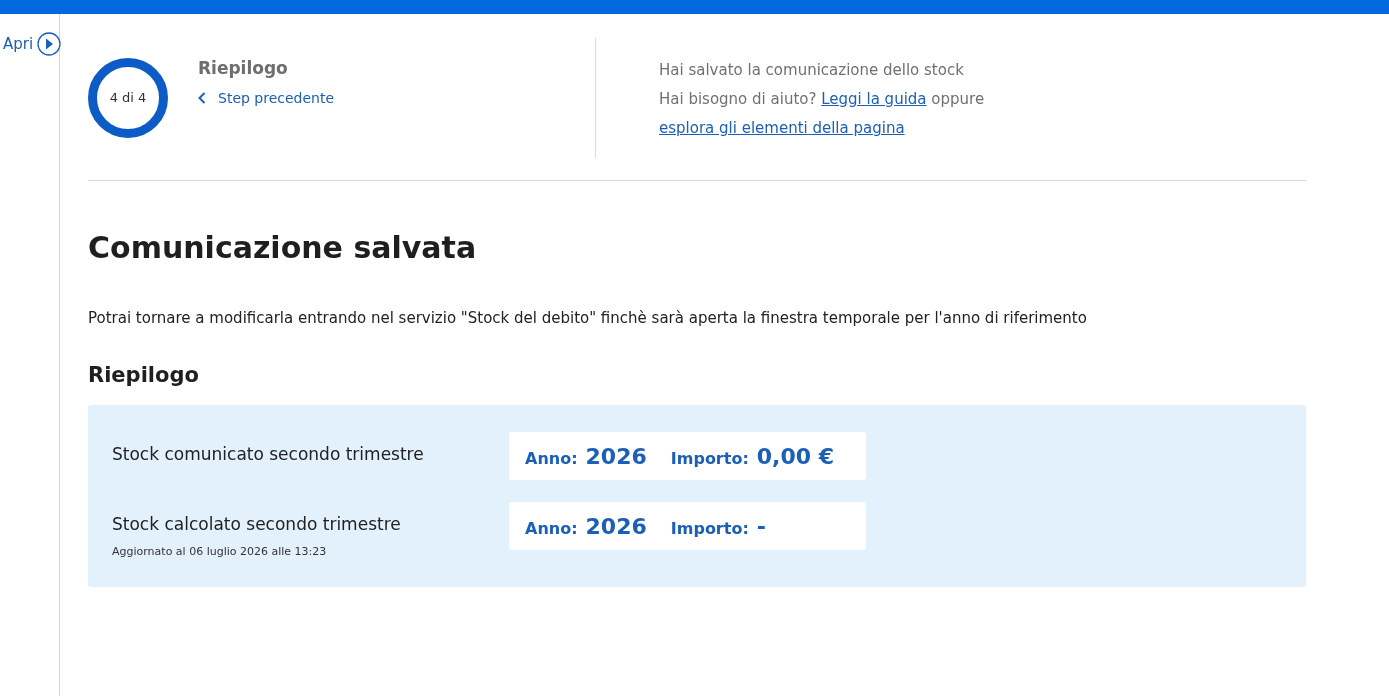  I want to click on step-counter: 4 di 4, so click(128, 98).